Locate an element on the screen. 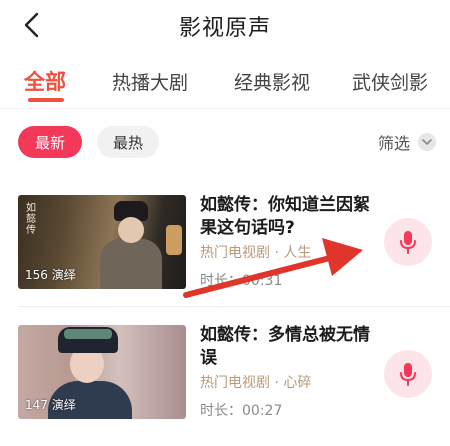  filter-label: 筛选 is located at coordinates (393, 143).